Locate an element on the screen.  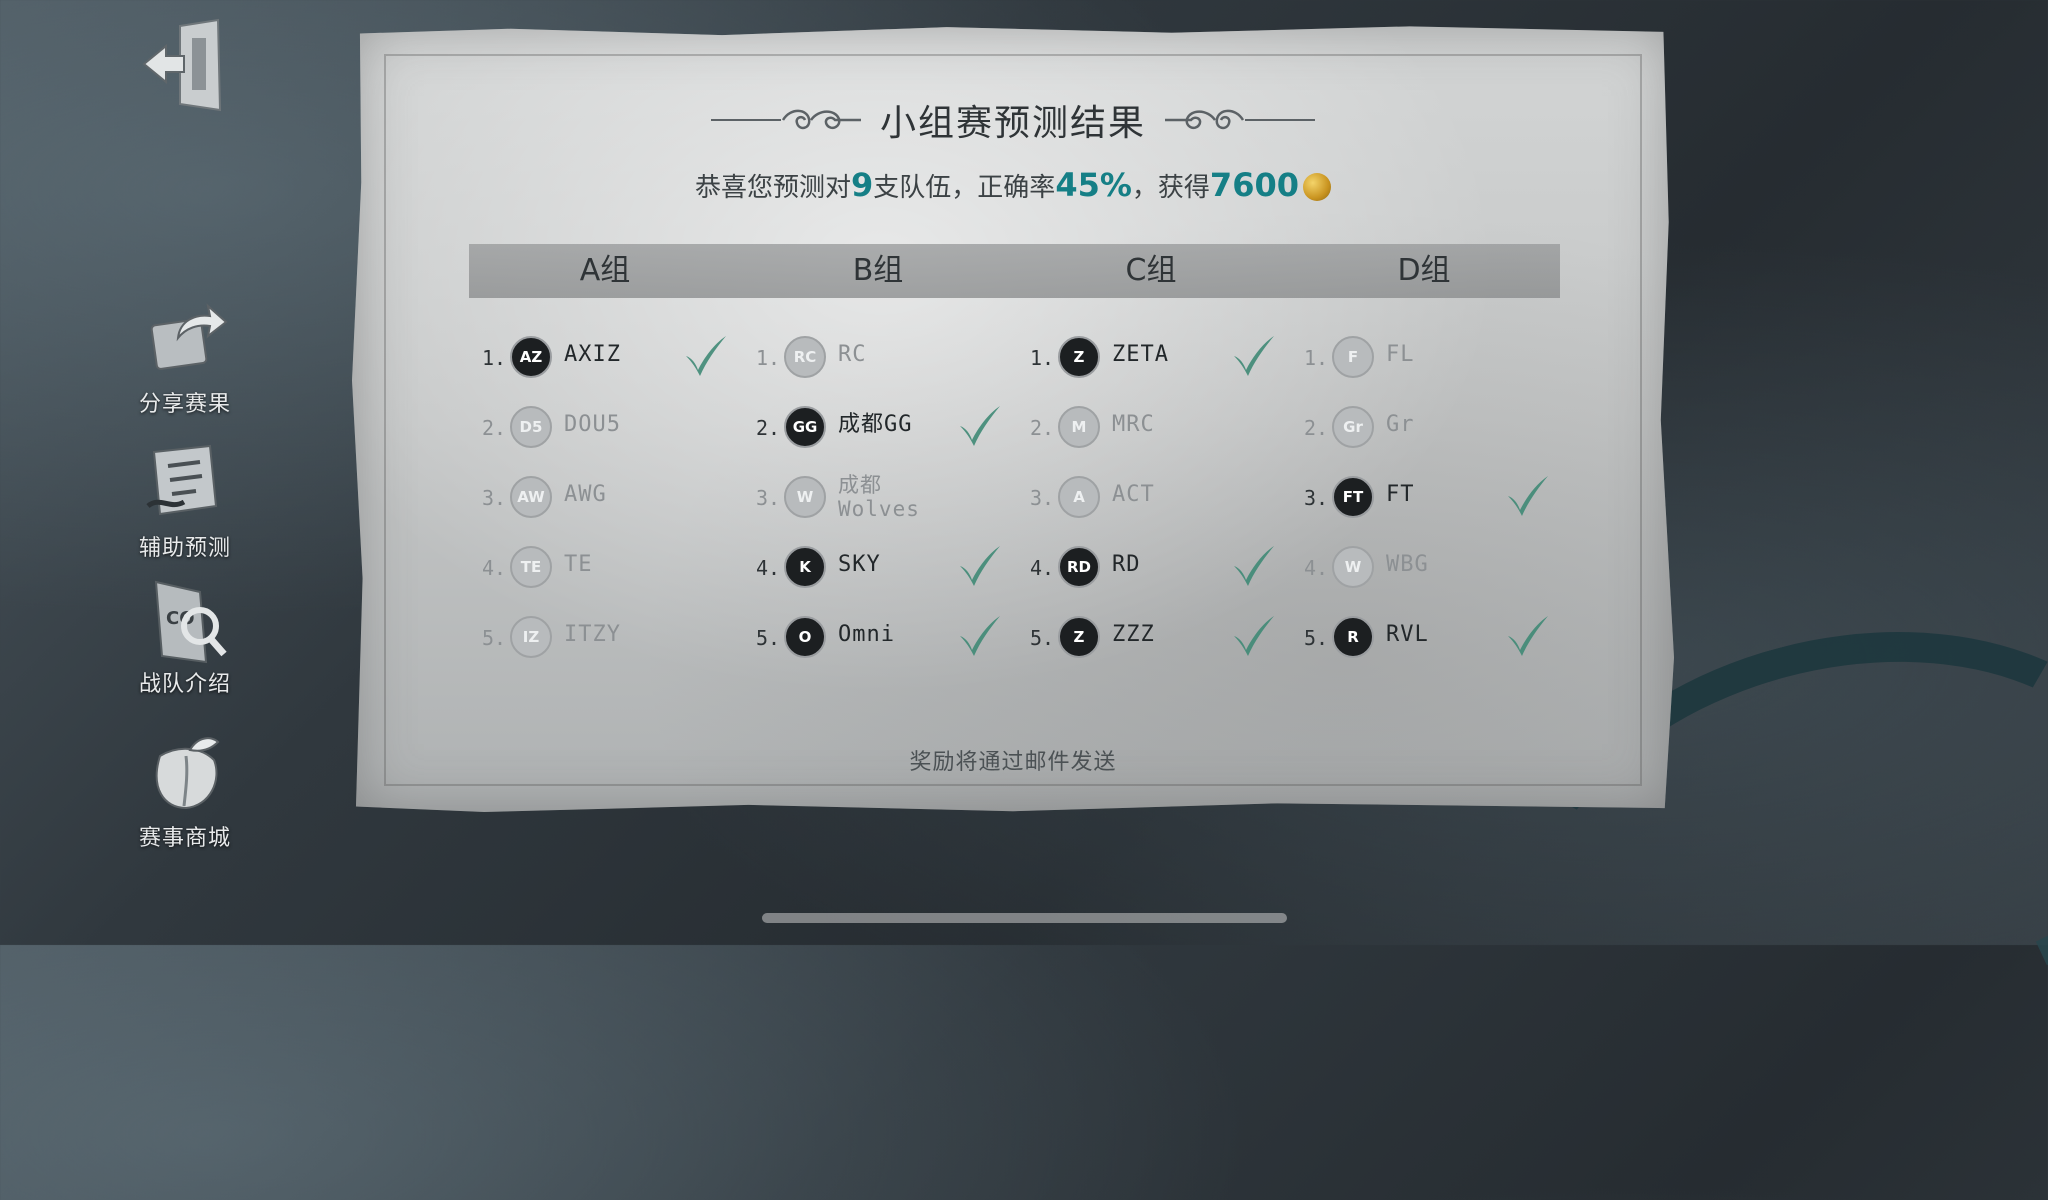
team-row-d-3: 3. FT FT is located at coordinates (1429, 498).